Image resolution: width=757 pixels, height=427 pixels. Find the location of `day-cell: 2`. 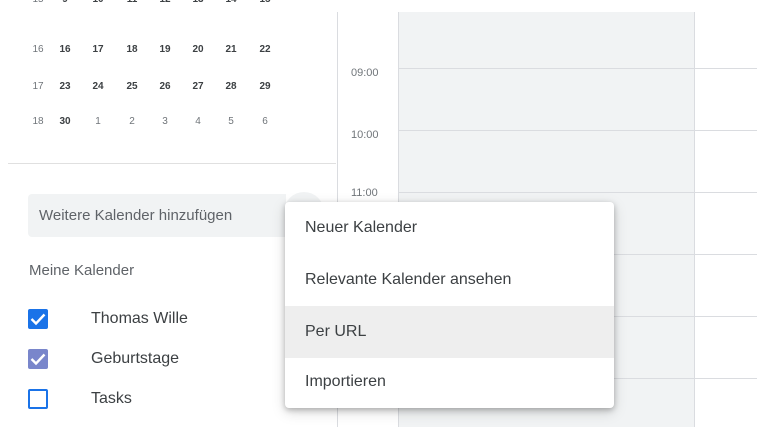

day-cell: 2 is located at coordinates (132, 121).